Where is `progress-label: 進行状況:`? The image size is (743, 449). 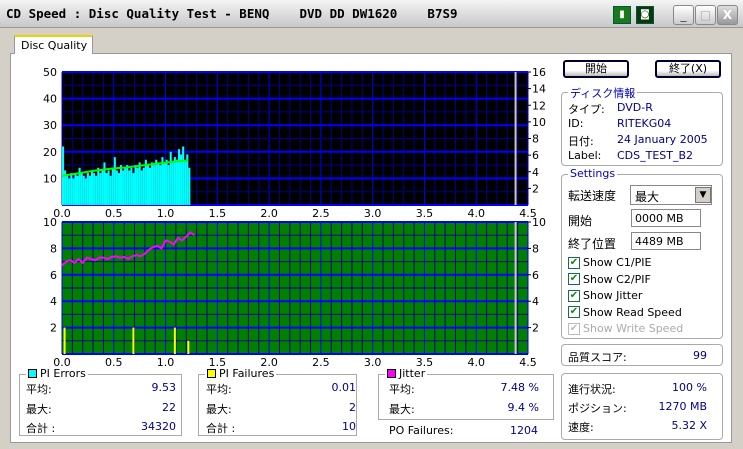 progress-label: 進行状況: is located at coordinates (592, 389).